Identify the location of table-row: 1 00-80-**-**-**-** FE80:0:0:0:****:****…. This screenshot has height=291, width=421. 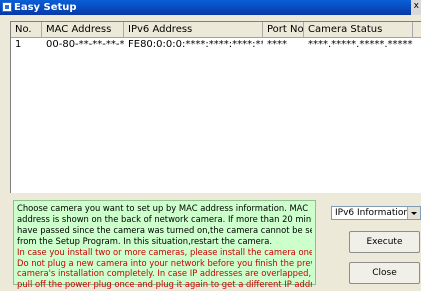
(216, 45).